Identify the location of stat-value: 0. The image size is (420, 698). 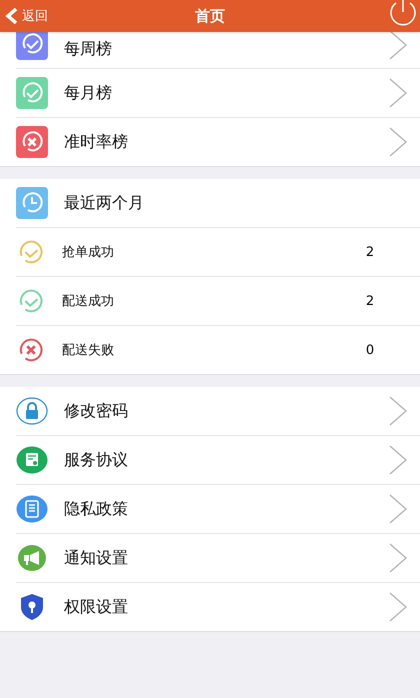
(370, 350).